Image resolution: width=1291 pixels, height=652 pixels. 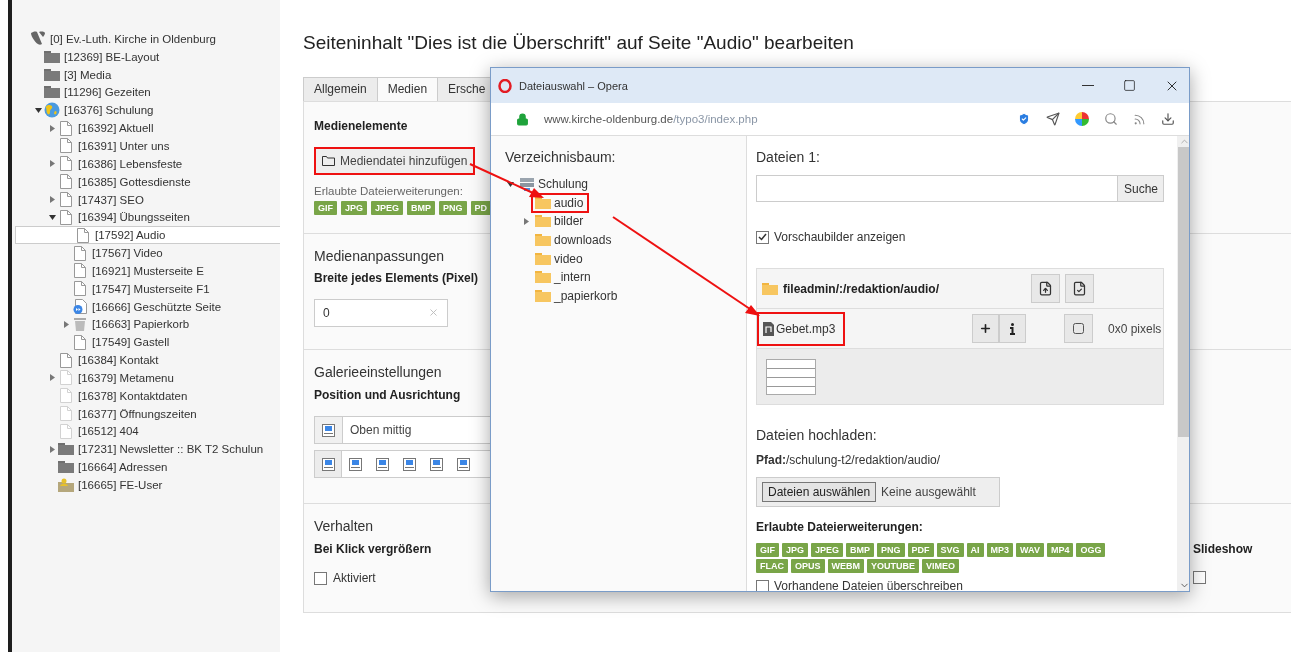 I want to click on tree-item-label: [16663] Papierkorb, so click(x=141, y=324).